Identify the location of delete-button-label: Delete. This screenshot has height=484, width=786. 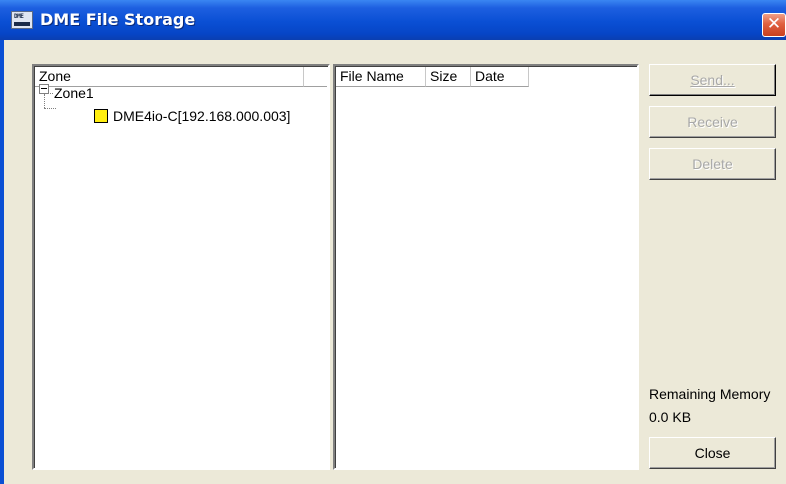
(712, 164).